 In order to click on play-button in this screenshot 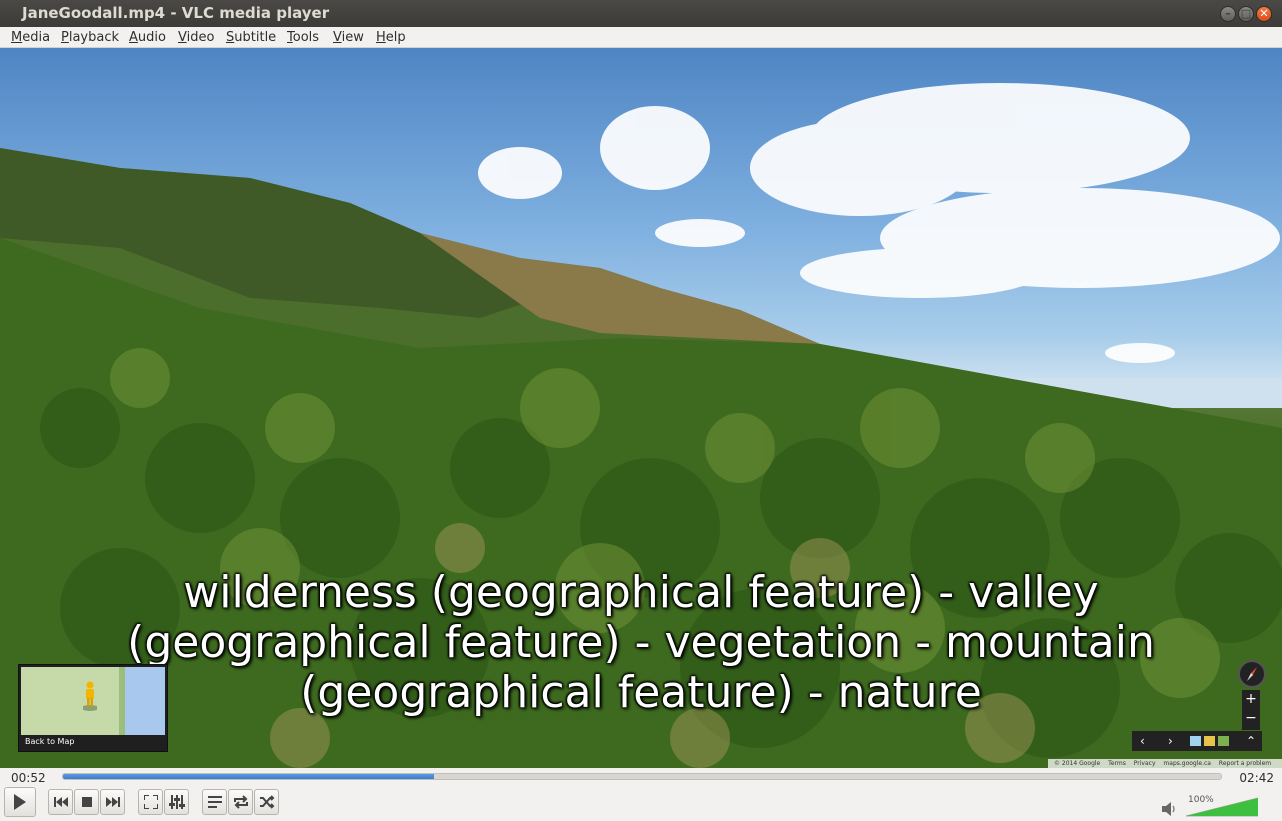, I will do `click(20, 802)`.